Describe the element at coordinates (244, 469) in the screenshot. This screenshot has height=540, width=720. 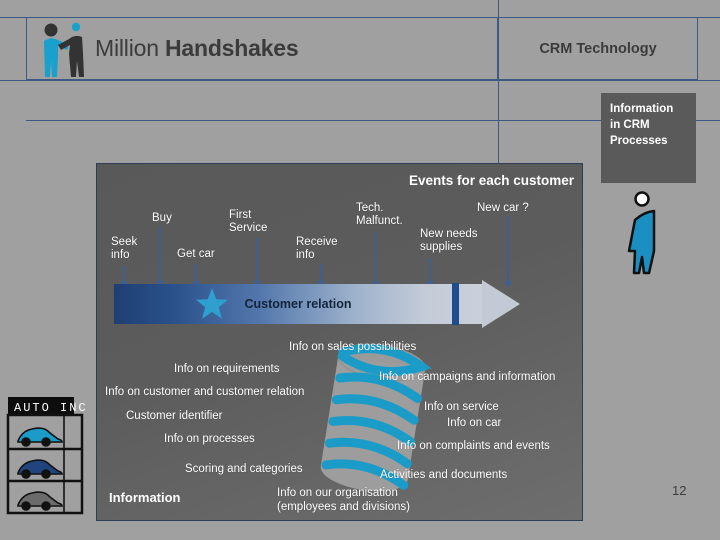
I see `information-label: Scoring and categories` at that location.